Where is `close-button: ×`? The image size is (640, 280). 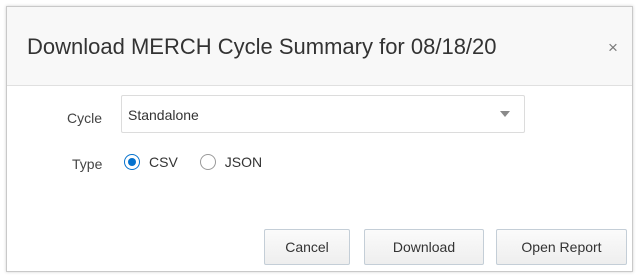 close-button: × is located at coordinates (613, 48).